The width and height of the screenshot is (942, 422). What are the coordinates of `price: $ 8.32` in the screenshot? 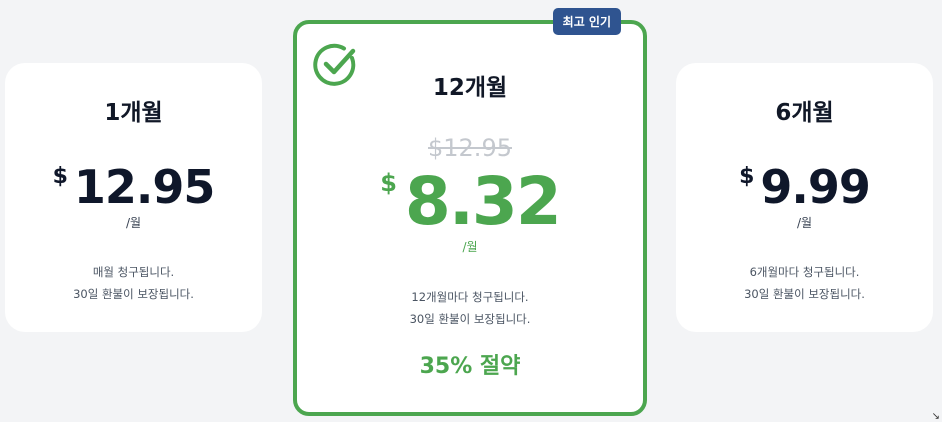 It's located at (470, 202).